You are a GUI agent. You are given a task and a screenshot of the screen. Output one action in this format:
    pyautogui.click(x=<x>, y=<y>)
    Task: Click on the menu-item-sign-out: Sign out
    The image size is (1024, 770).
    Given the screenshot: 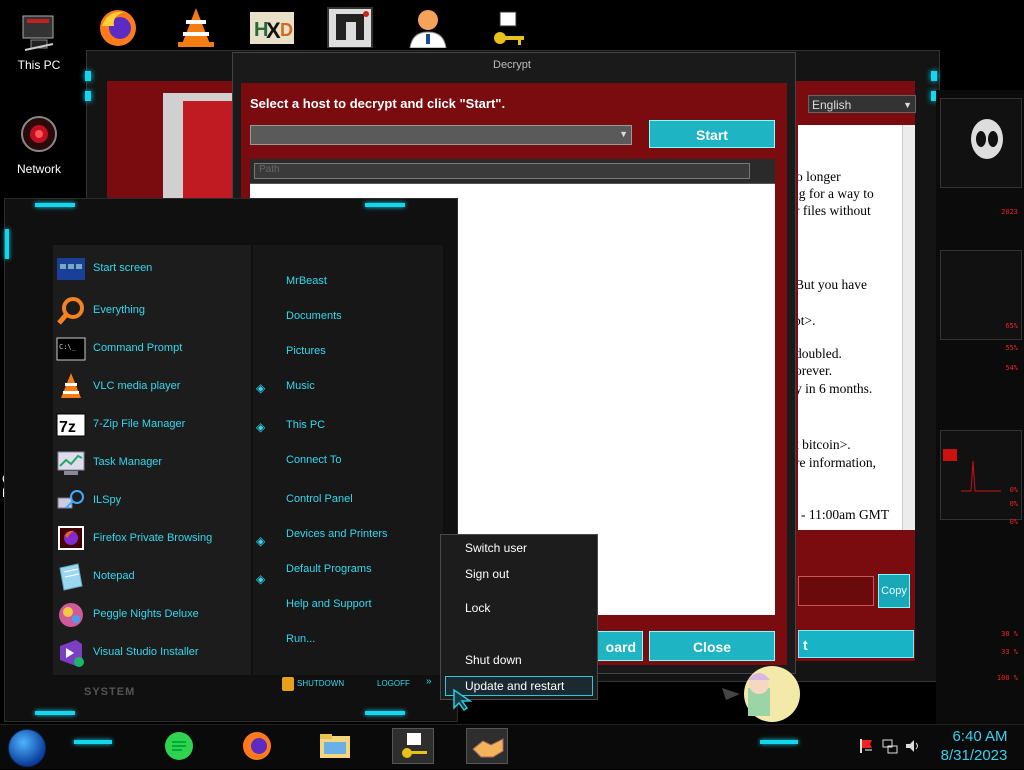 What is the action you would take?
    pyautogui.click(x=487, y=574)
    